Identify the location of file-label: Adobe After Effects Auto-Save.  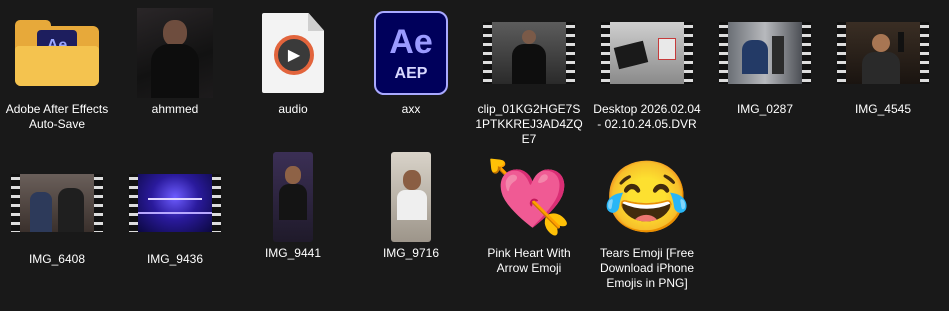
(57, 116).